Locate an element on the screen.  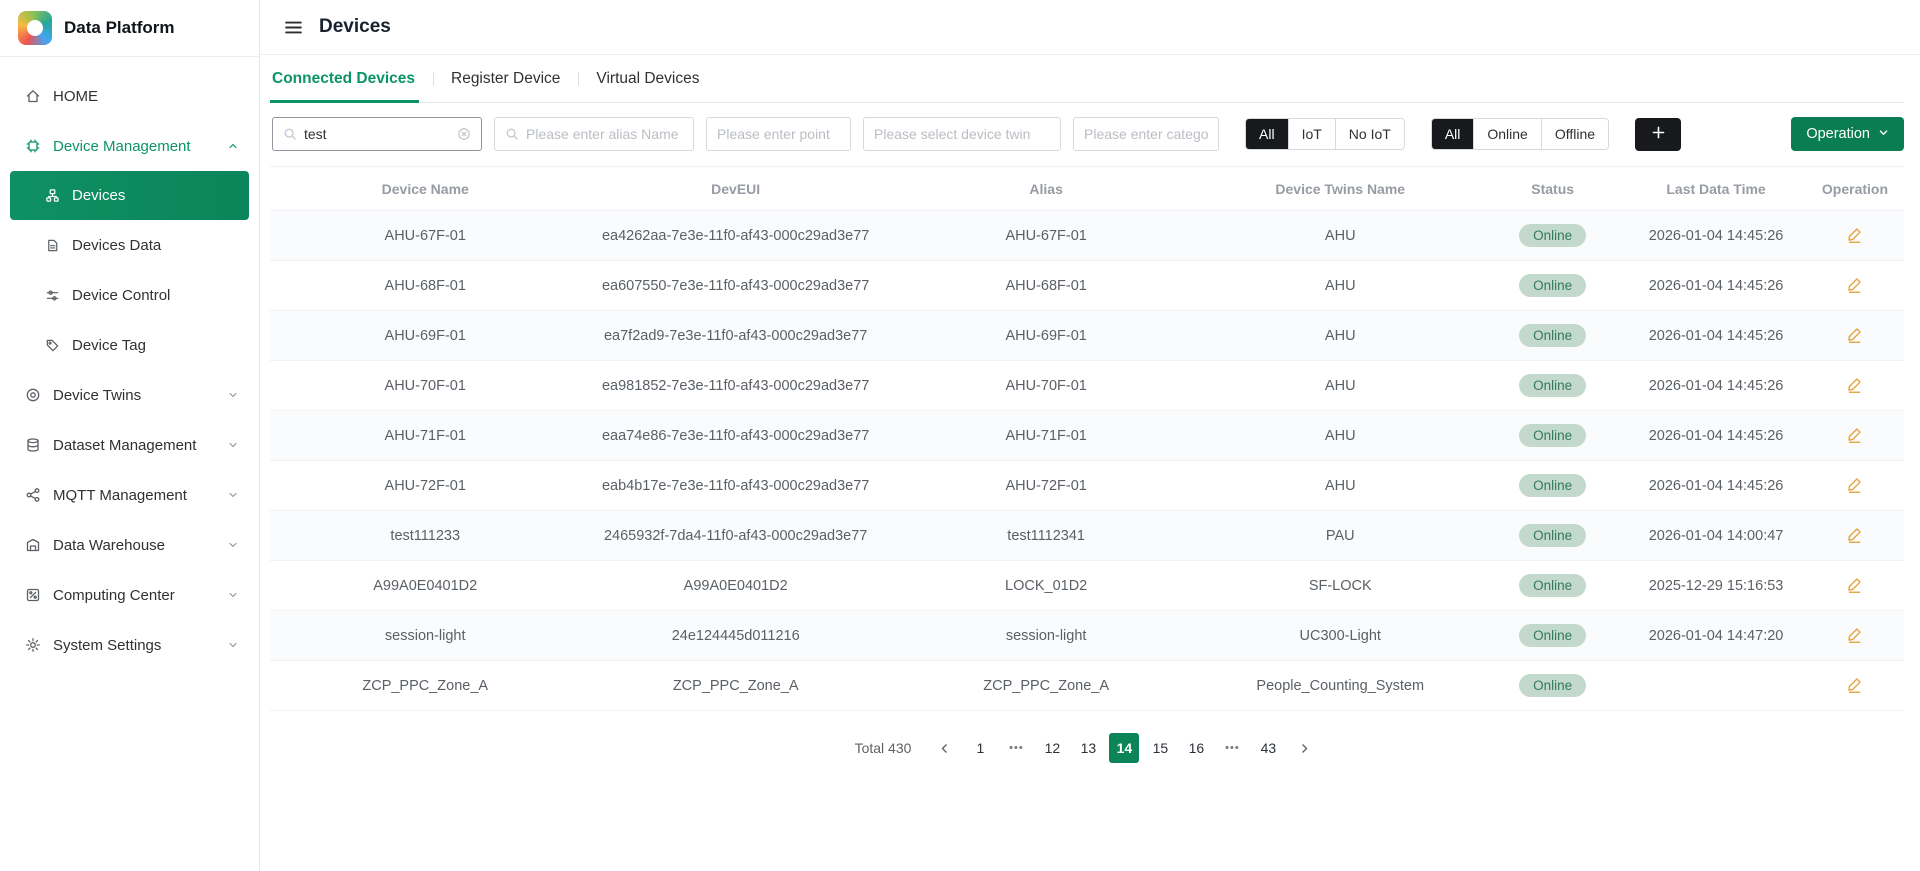
page-button-15: 15 is located at coordinates (1160, 748).